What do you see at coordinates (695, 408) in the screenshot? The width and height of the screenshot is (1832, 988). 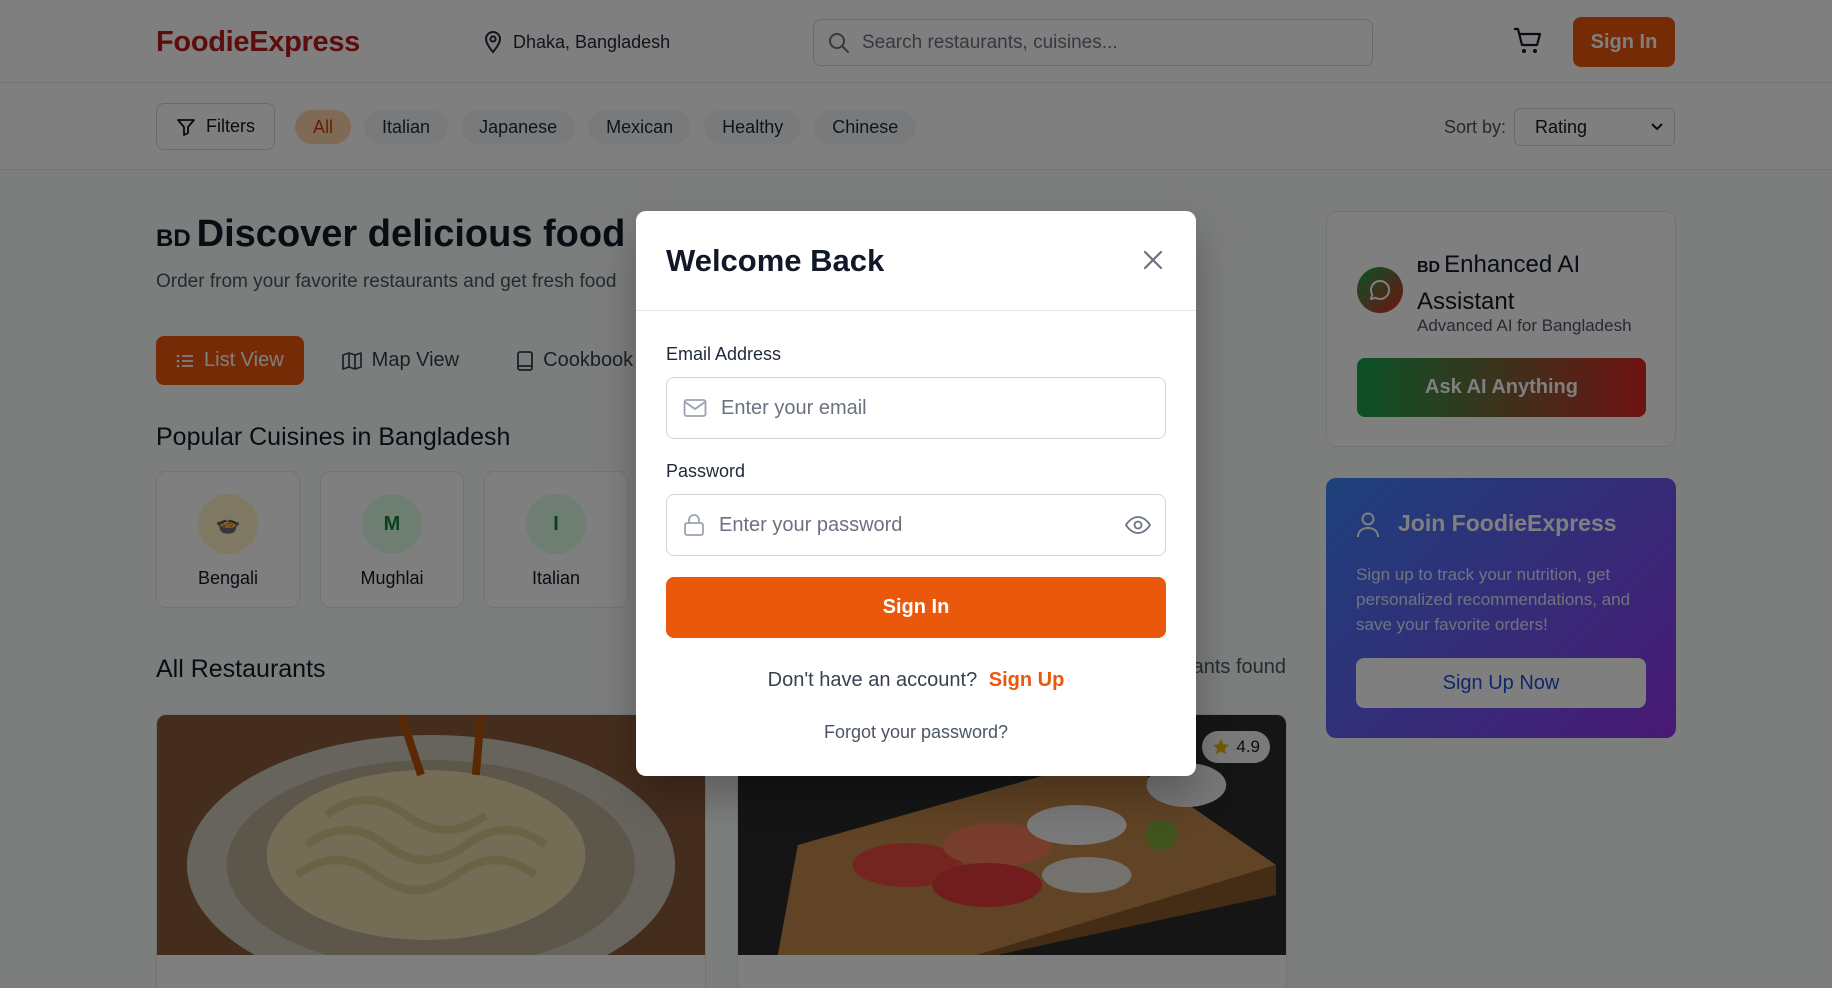 I see `mail-icon` at bounding box center [695, 408].